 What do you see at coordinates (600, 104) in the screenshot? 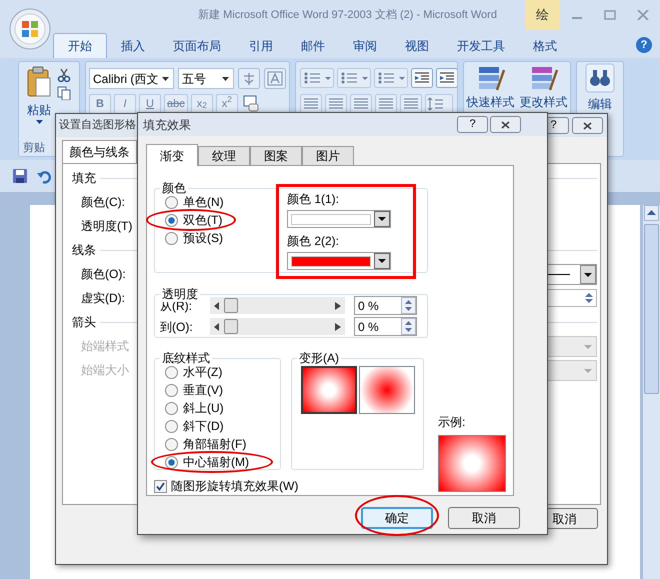
I see `editing-label: 编辑` at bounding box center [600, 104].